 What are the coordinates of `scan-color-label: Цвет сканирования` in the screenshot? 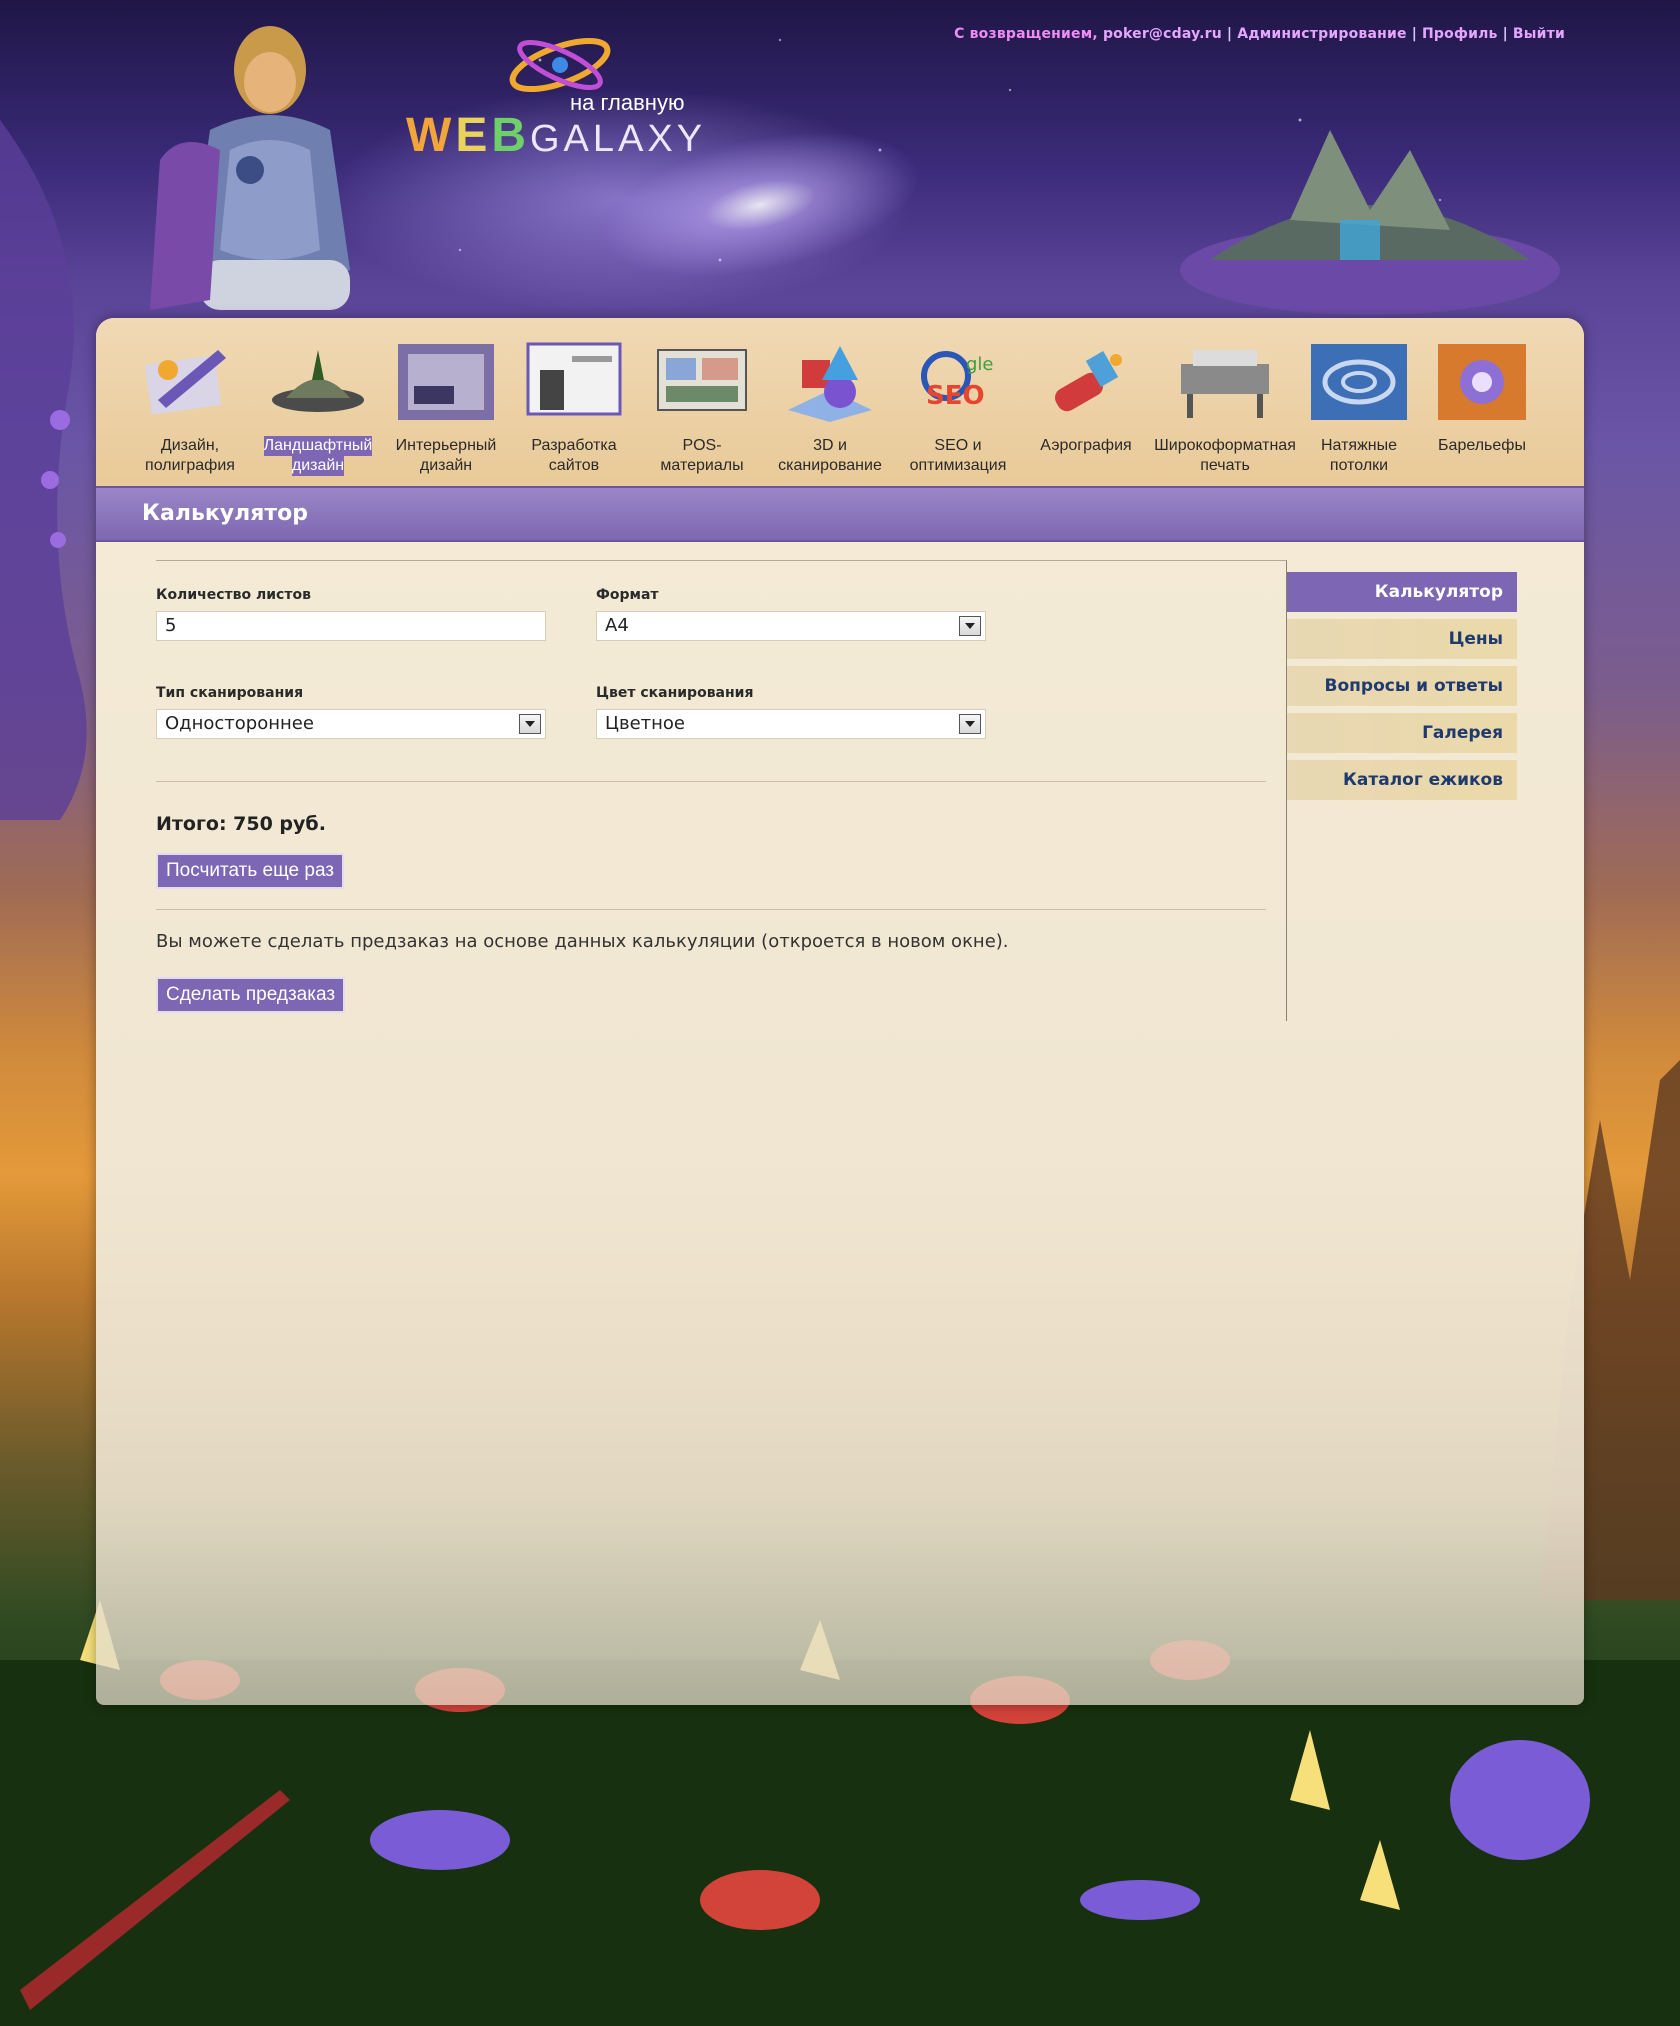 It's located at (675, 693).